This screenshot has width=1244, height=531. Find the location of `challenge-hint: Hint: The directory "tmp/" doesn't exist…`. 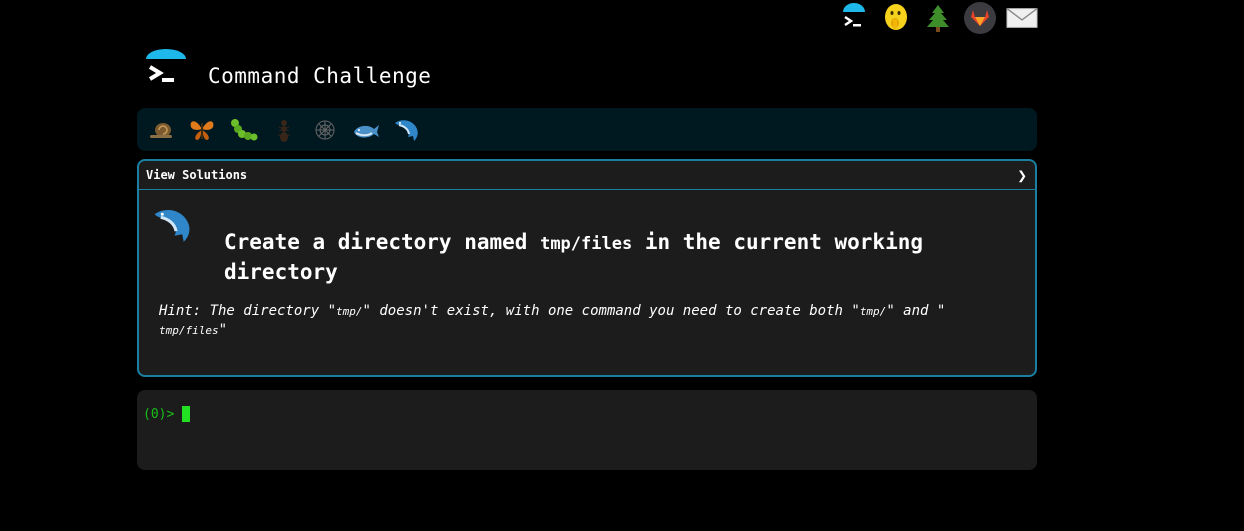

challenge-hint: Hint: The directory "tmp/" doesn't exist… is located at coordinates (569, 321).